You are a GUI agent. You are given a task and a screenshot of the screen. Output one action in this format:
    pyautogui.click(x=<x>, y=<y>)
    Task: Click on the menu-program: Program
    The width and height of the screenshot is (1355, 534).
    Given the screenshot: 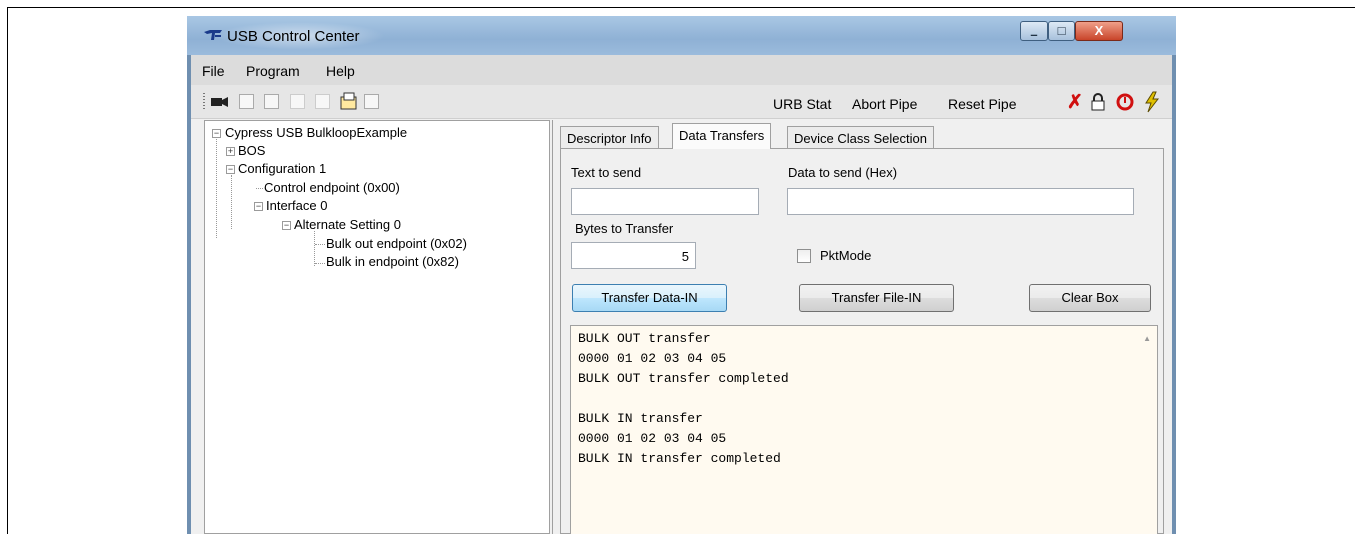 What is the action you would take?
    pyautogui.click(x=273, y=71)
    